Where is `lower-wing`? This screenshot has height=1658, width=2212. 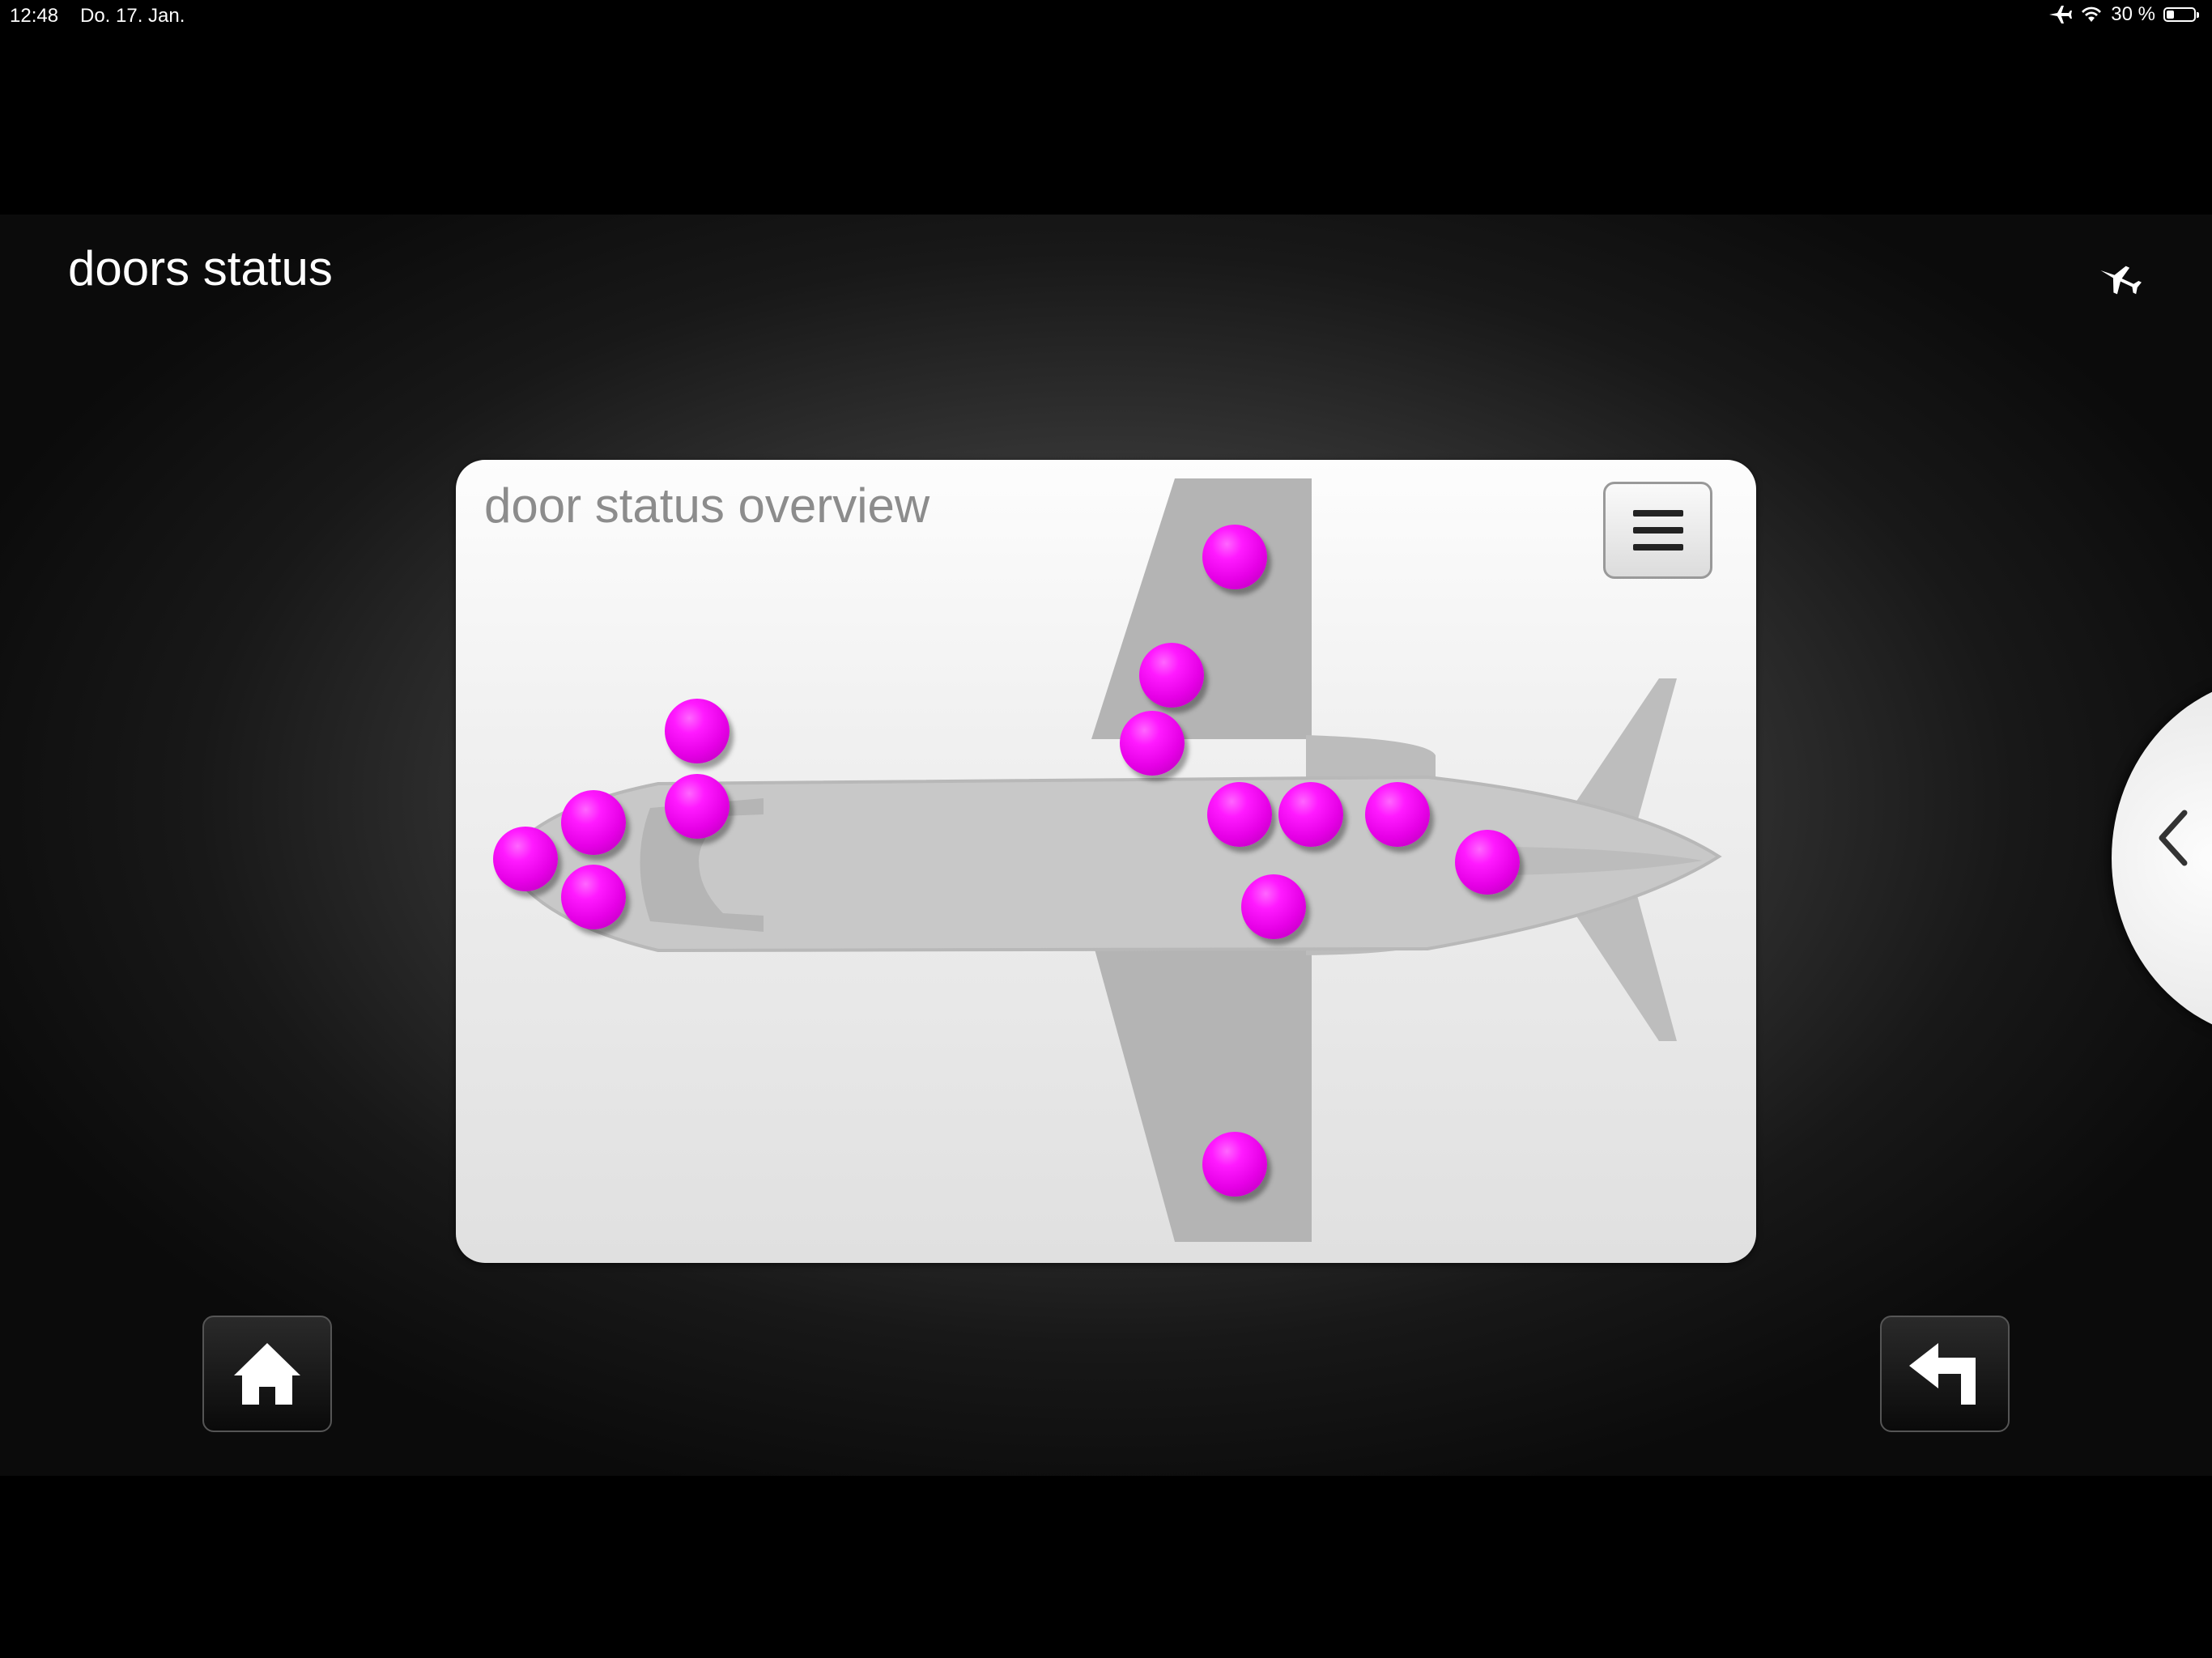
lower-wing is located at coordinates (1202, 1089).